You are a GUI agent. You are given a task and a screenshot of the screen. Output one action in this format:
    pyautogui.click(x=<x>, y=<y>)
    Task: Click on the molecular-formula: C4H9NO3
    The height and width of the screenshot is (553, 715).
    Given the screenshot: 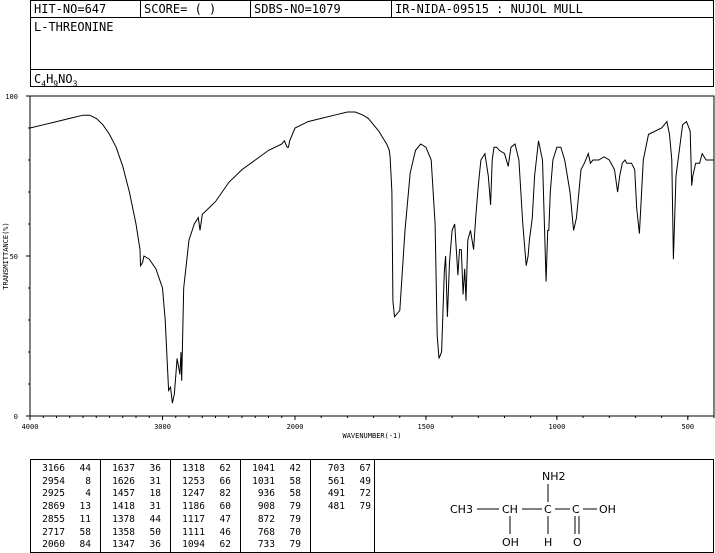 What is the action you would take?
    pyautogui.click(x=56, y=80)
    